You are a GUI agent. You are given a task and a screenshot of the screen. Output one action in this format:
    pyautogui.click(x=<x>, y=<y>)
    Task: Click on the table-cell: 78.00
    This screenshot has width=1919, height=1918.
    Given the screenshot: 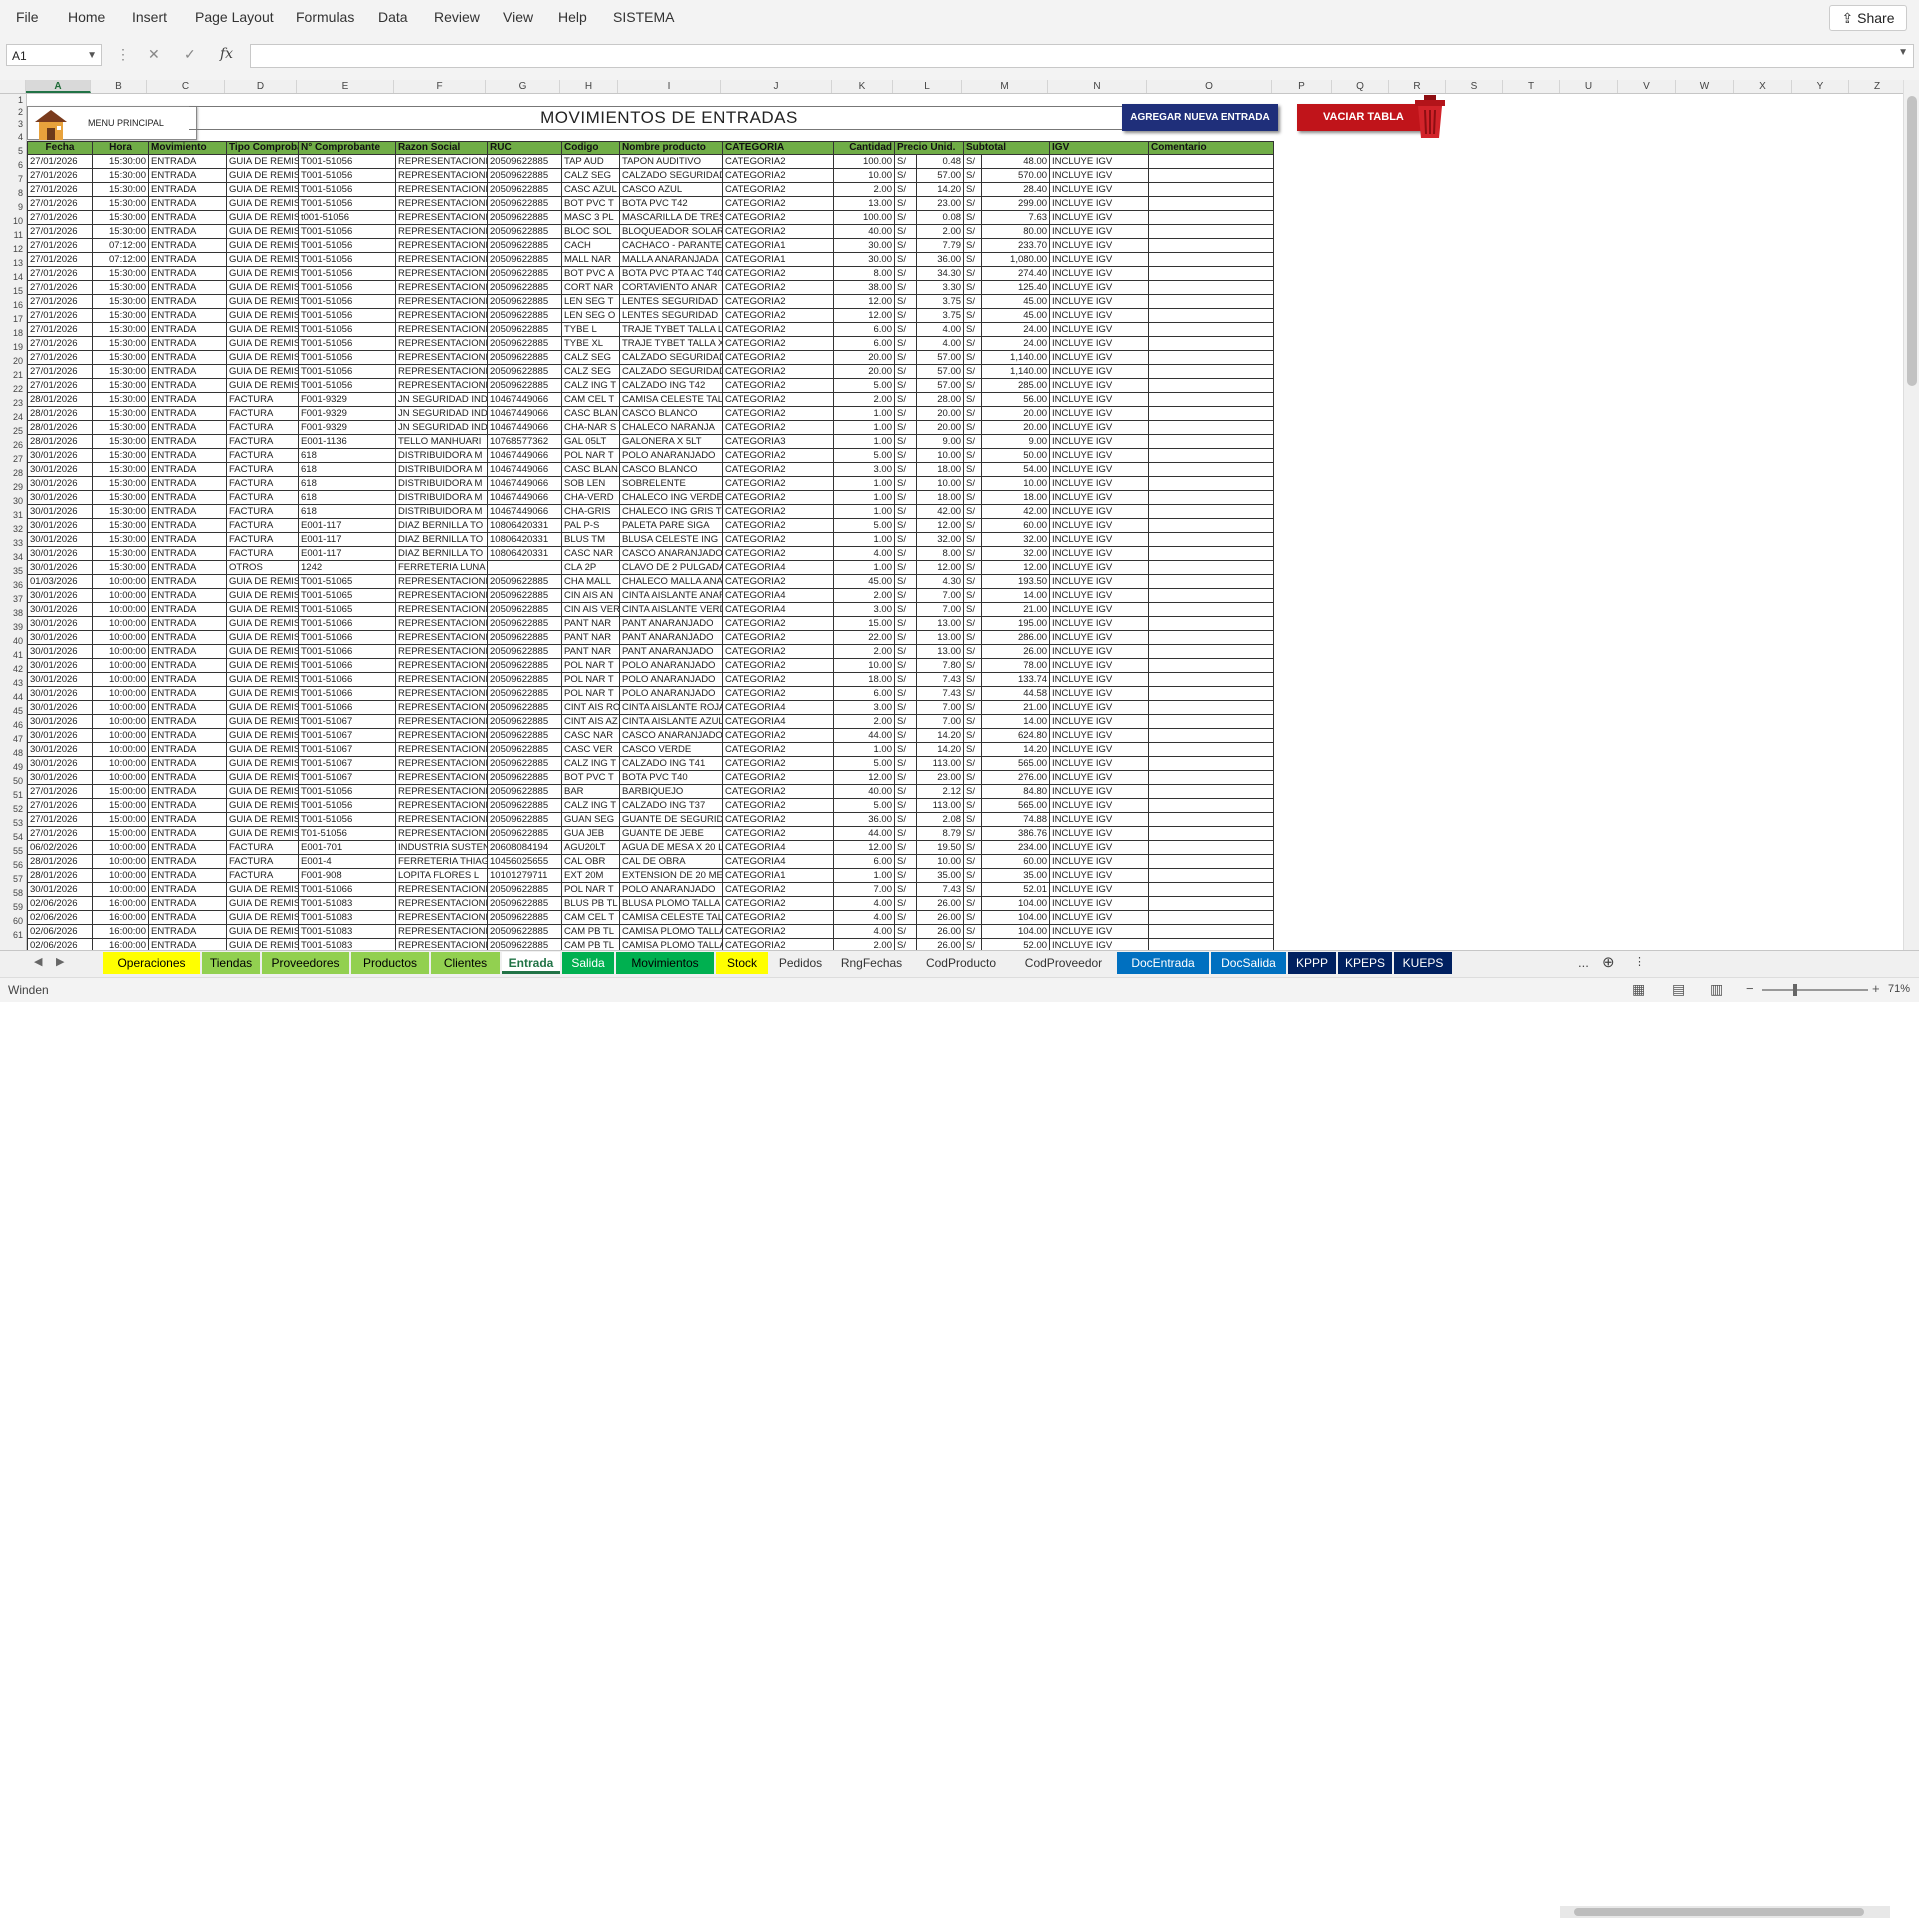 What is the action you would take?
    pyautogui.click(x=1016, y=665)
    